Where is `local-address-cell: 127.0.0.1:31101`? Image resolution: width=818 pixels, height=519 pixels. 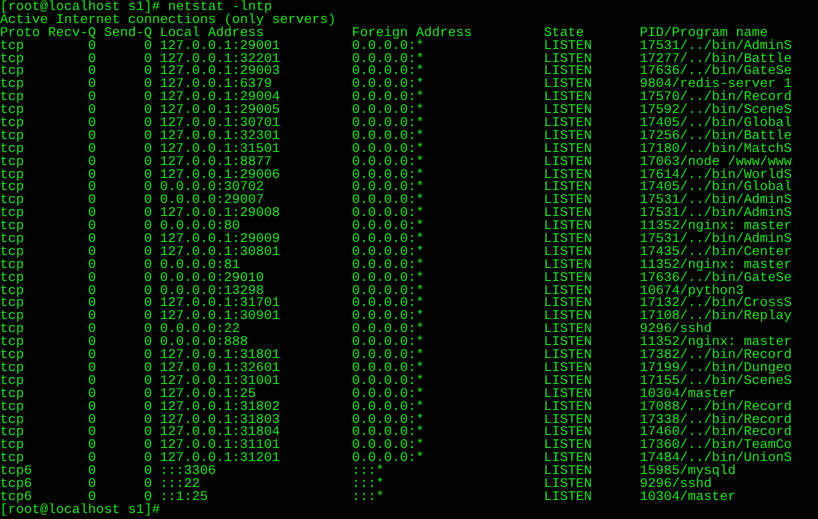
local-address-cell: 127.0.0.1:31101 is located at coordinates (220, 447).